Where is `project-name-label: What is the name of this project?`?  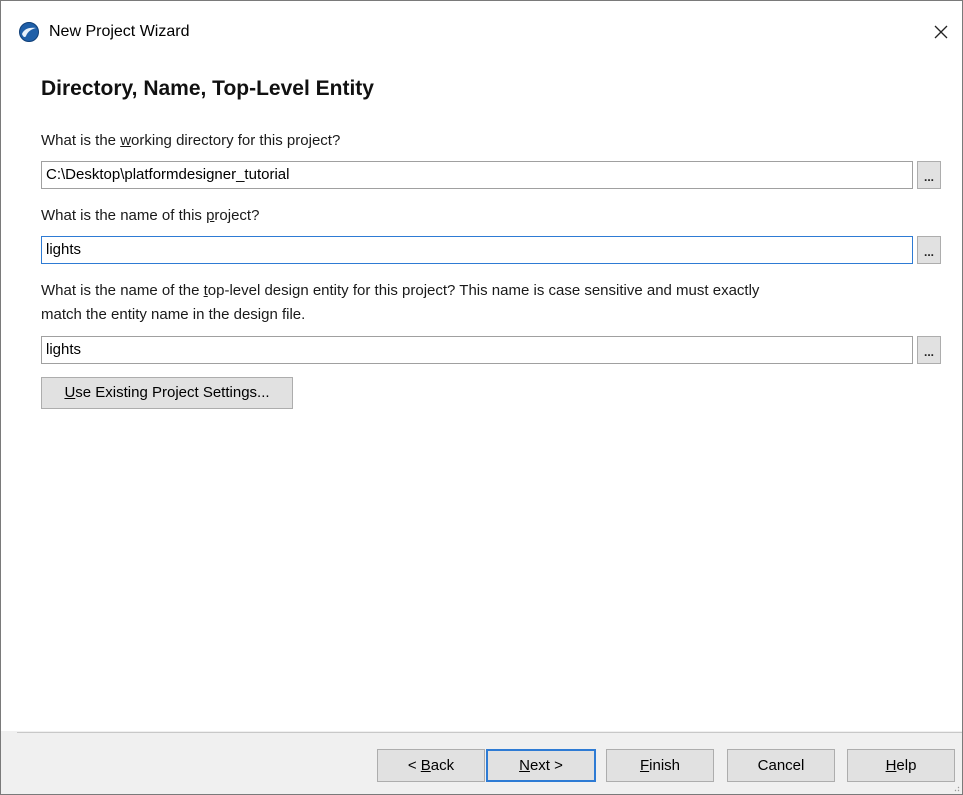 project-name-label: What is the name of this project? is located at coordinates (150, 216).